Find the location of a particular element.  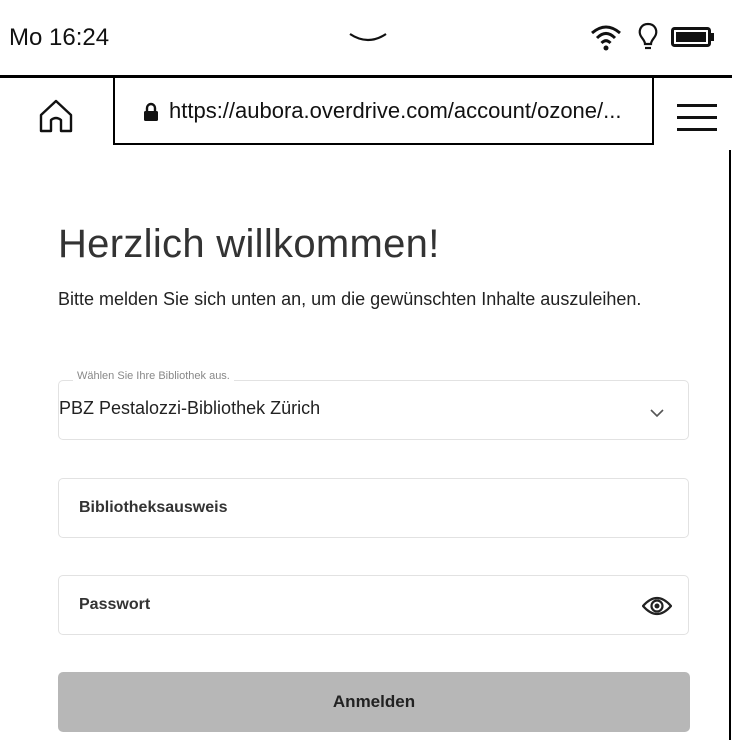

screen-edge is located at coordinates (730, 445).